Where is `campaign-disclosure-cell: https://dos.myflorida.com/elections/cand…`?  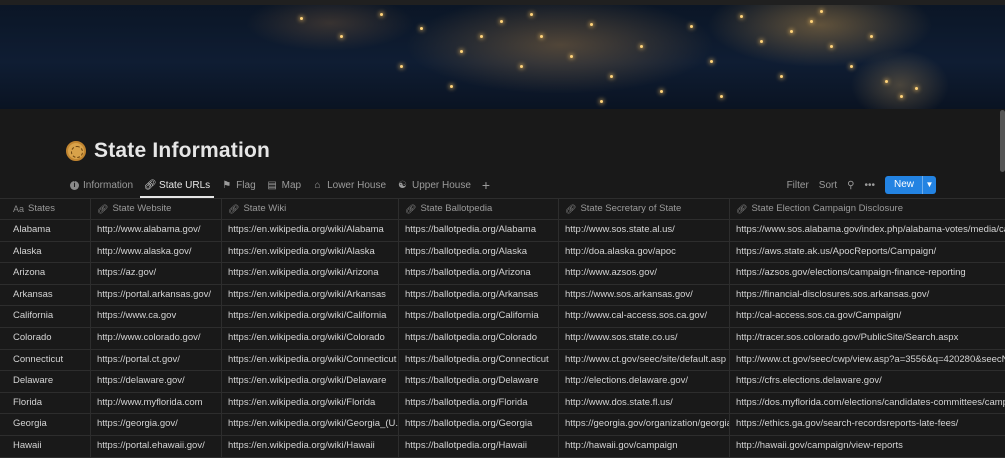 campaign-disclosure-cell: https://dos.myflorida.com/elections/cand… is located at coordinates (867, 403).